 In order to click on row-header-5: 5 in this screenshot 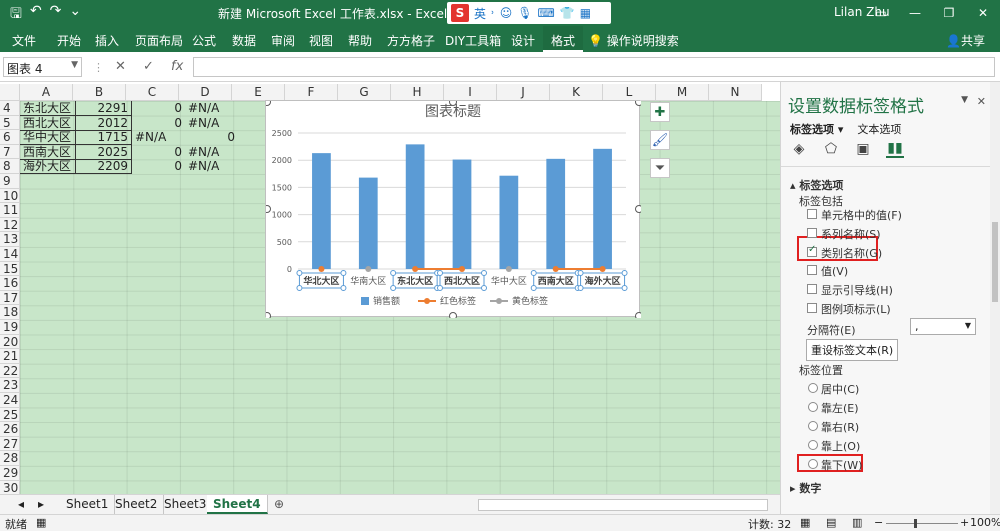, I will do `click(10, 123)`.